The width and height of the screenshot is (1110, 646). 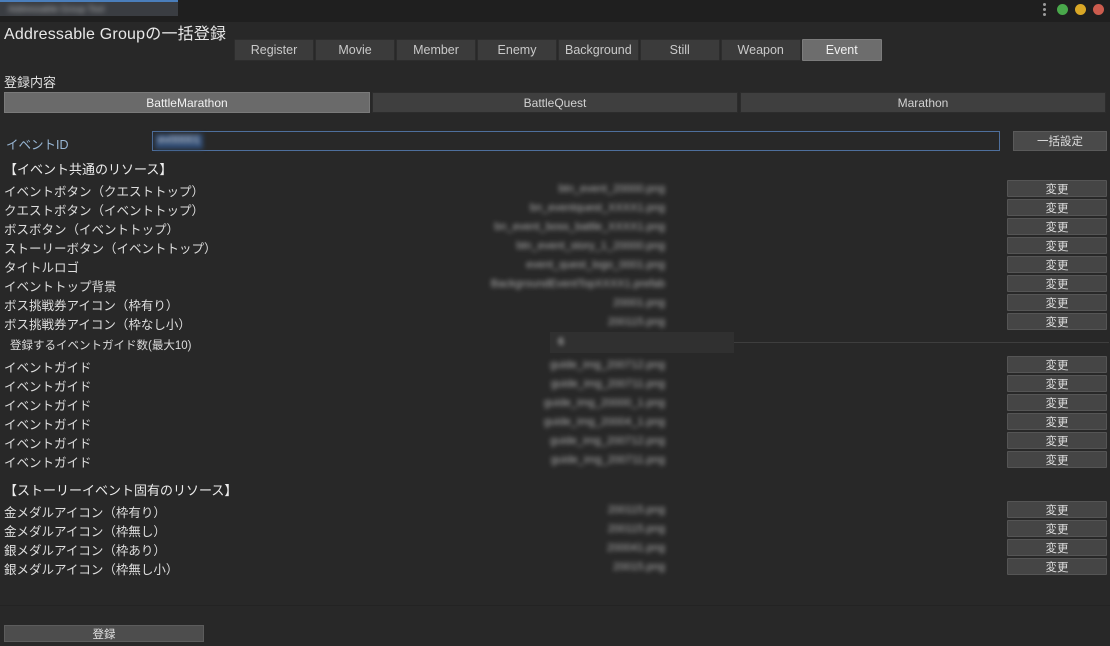 I want to click on resource-row: タイトルロゴ event_quest_logo_0001.png 変更, so click(x=555, y=265).